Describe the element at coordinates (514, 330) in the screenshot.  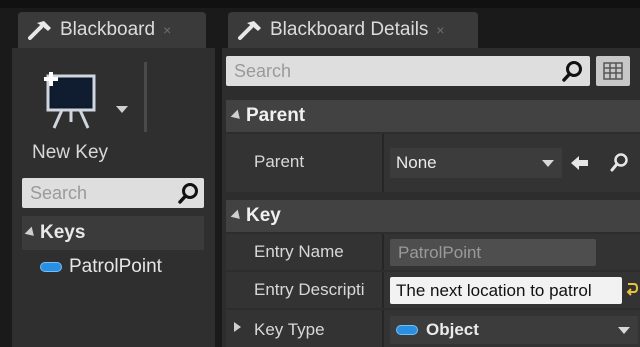
I see `key-type-dropdown: Object` at that location.